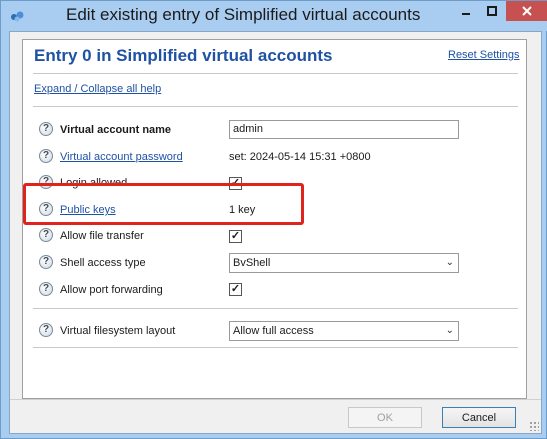 The width and height of the screenshot is (547, 439). I want to click on reset-settings-link: Reset Settings, so click(484, 55).